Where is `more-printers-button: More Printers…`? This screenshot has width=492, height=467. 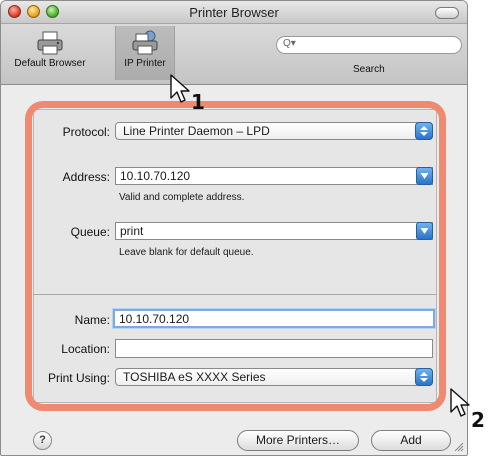
more-printers-button: More Printers… is located at coordinates (298, 440).